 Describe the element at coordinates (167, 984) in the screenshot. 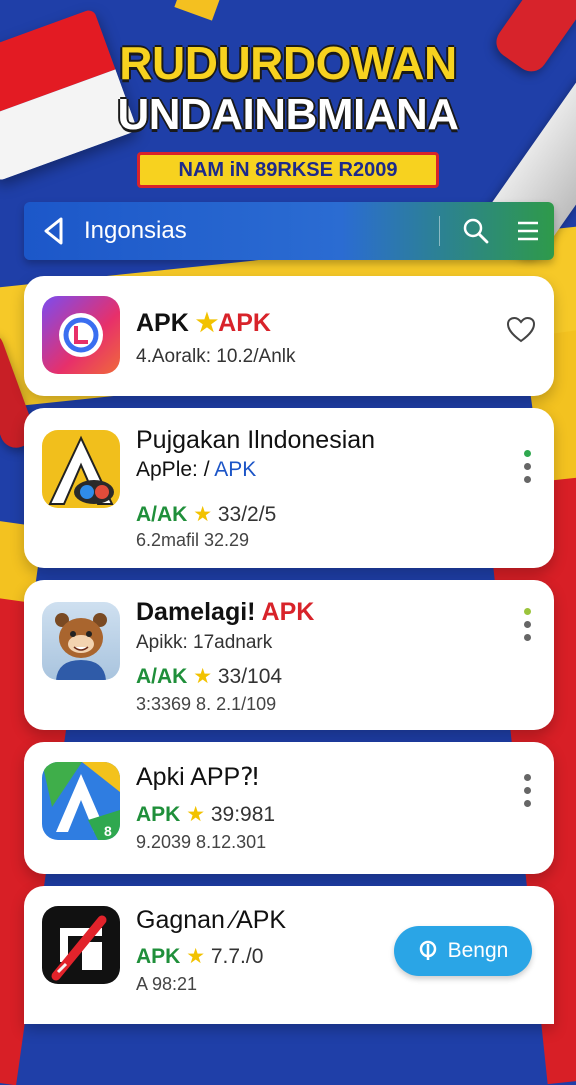

I see `app-stats: A 98:21` at that location.